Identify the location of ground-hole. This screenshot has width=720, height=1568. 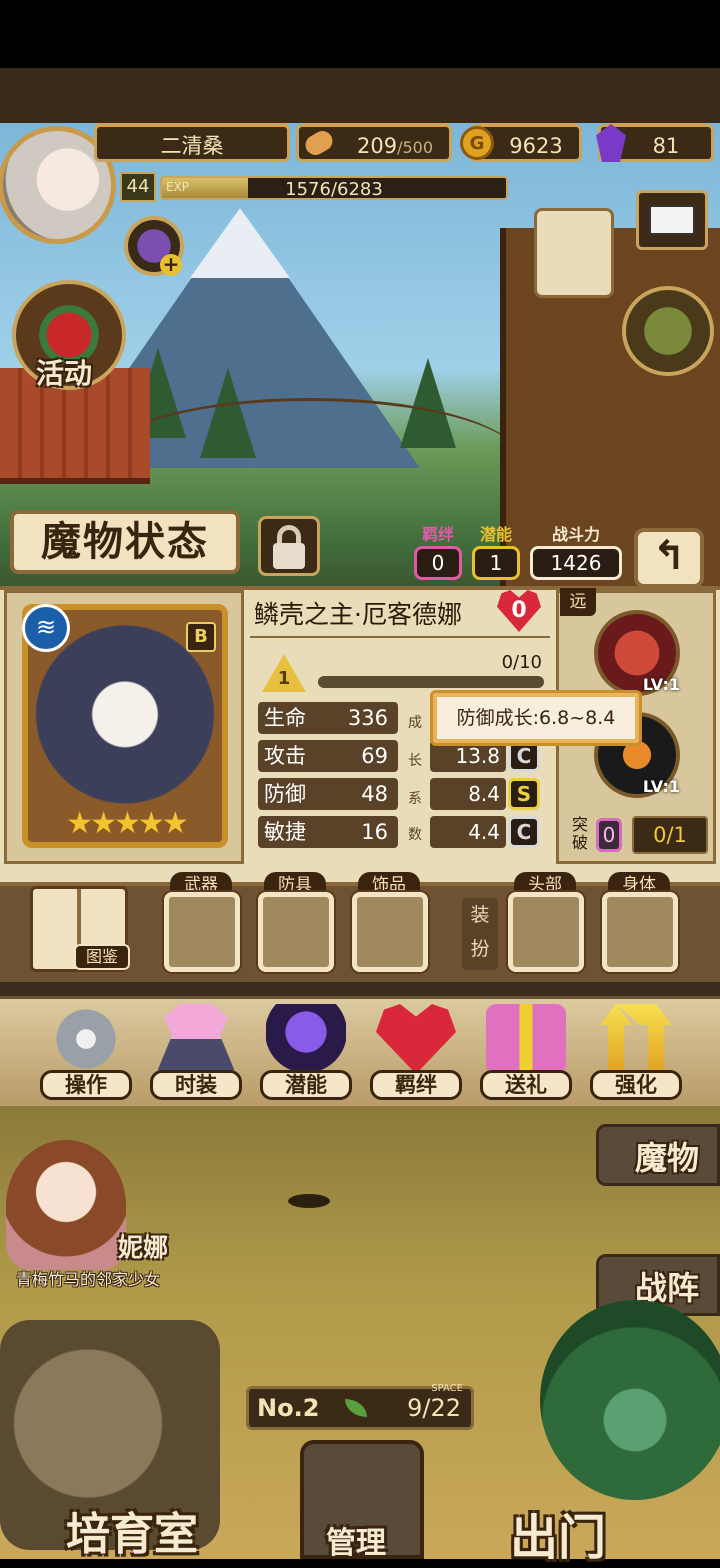
(309, 1201).